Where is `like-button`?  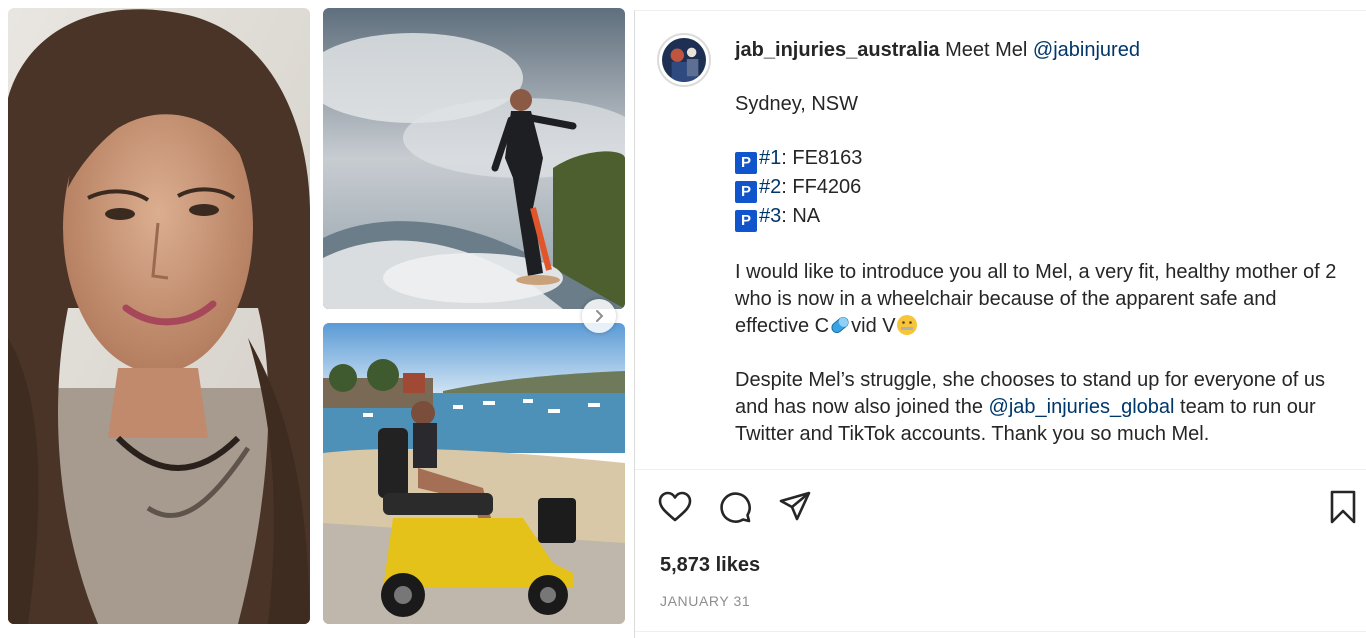
like-button is located at coordinates (677, 509).